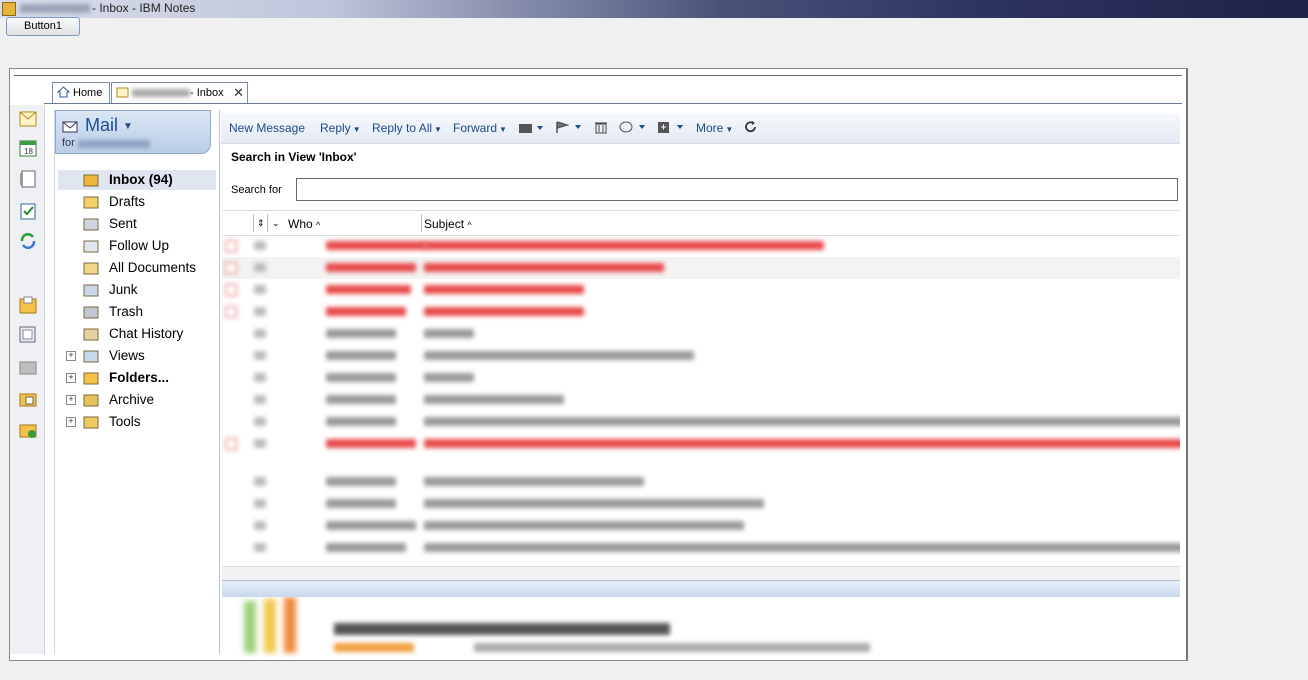 This screenshot has height=680, width=1308. I want to click on nav-item-views: + Views, so click(137, 356).